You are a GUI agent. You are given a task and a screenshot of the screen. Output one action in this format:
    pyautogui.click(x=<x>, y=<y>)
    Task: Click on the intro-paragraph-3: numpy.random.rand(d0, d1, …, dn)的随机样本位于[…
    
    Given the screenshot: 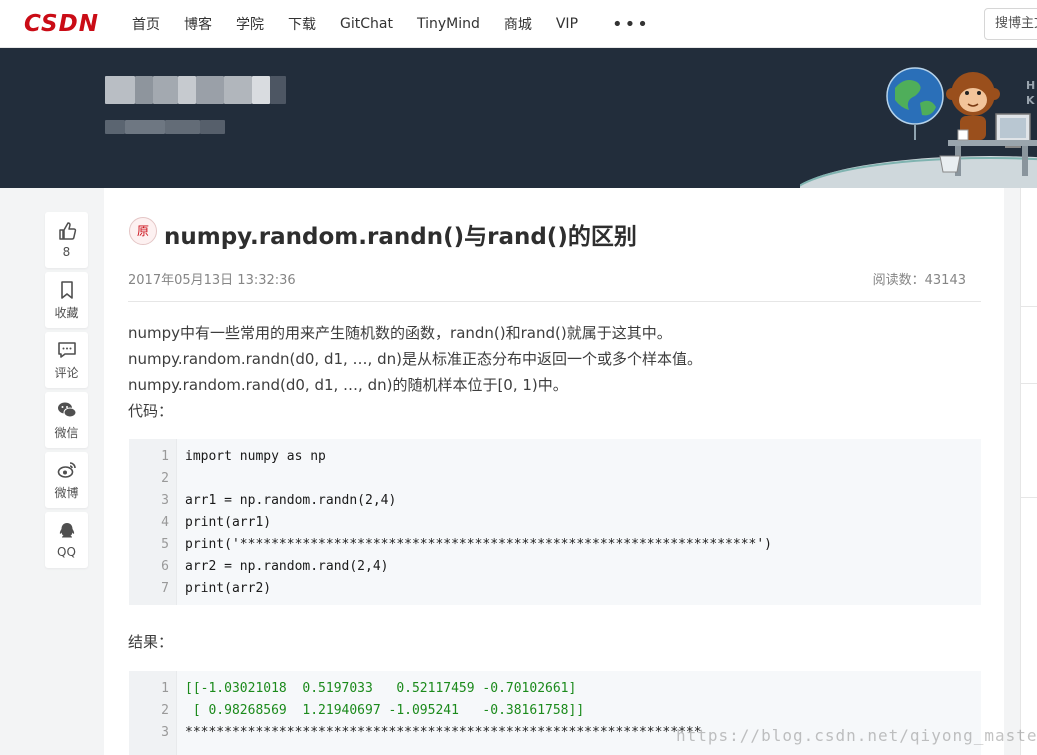 What is the action you would take?
    pyautogui.click(x=348, y=385)
    